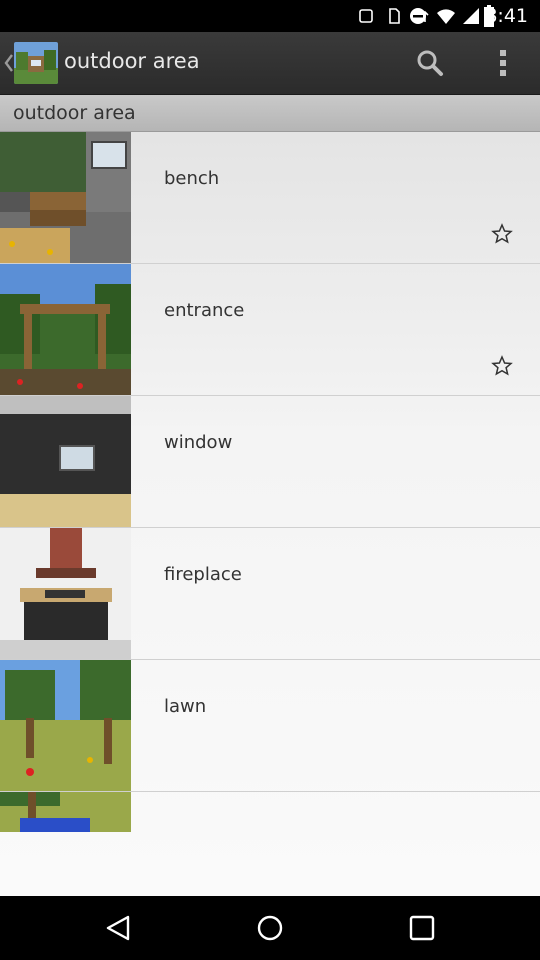  Describe the element at coordinates (204, 310) in the screenshot. I see `list-item-label: entrance` at that location.